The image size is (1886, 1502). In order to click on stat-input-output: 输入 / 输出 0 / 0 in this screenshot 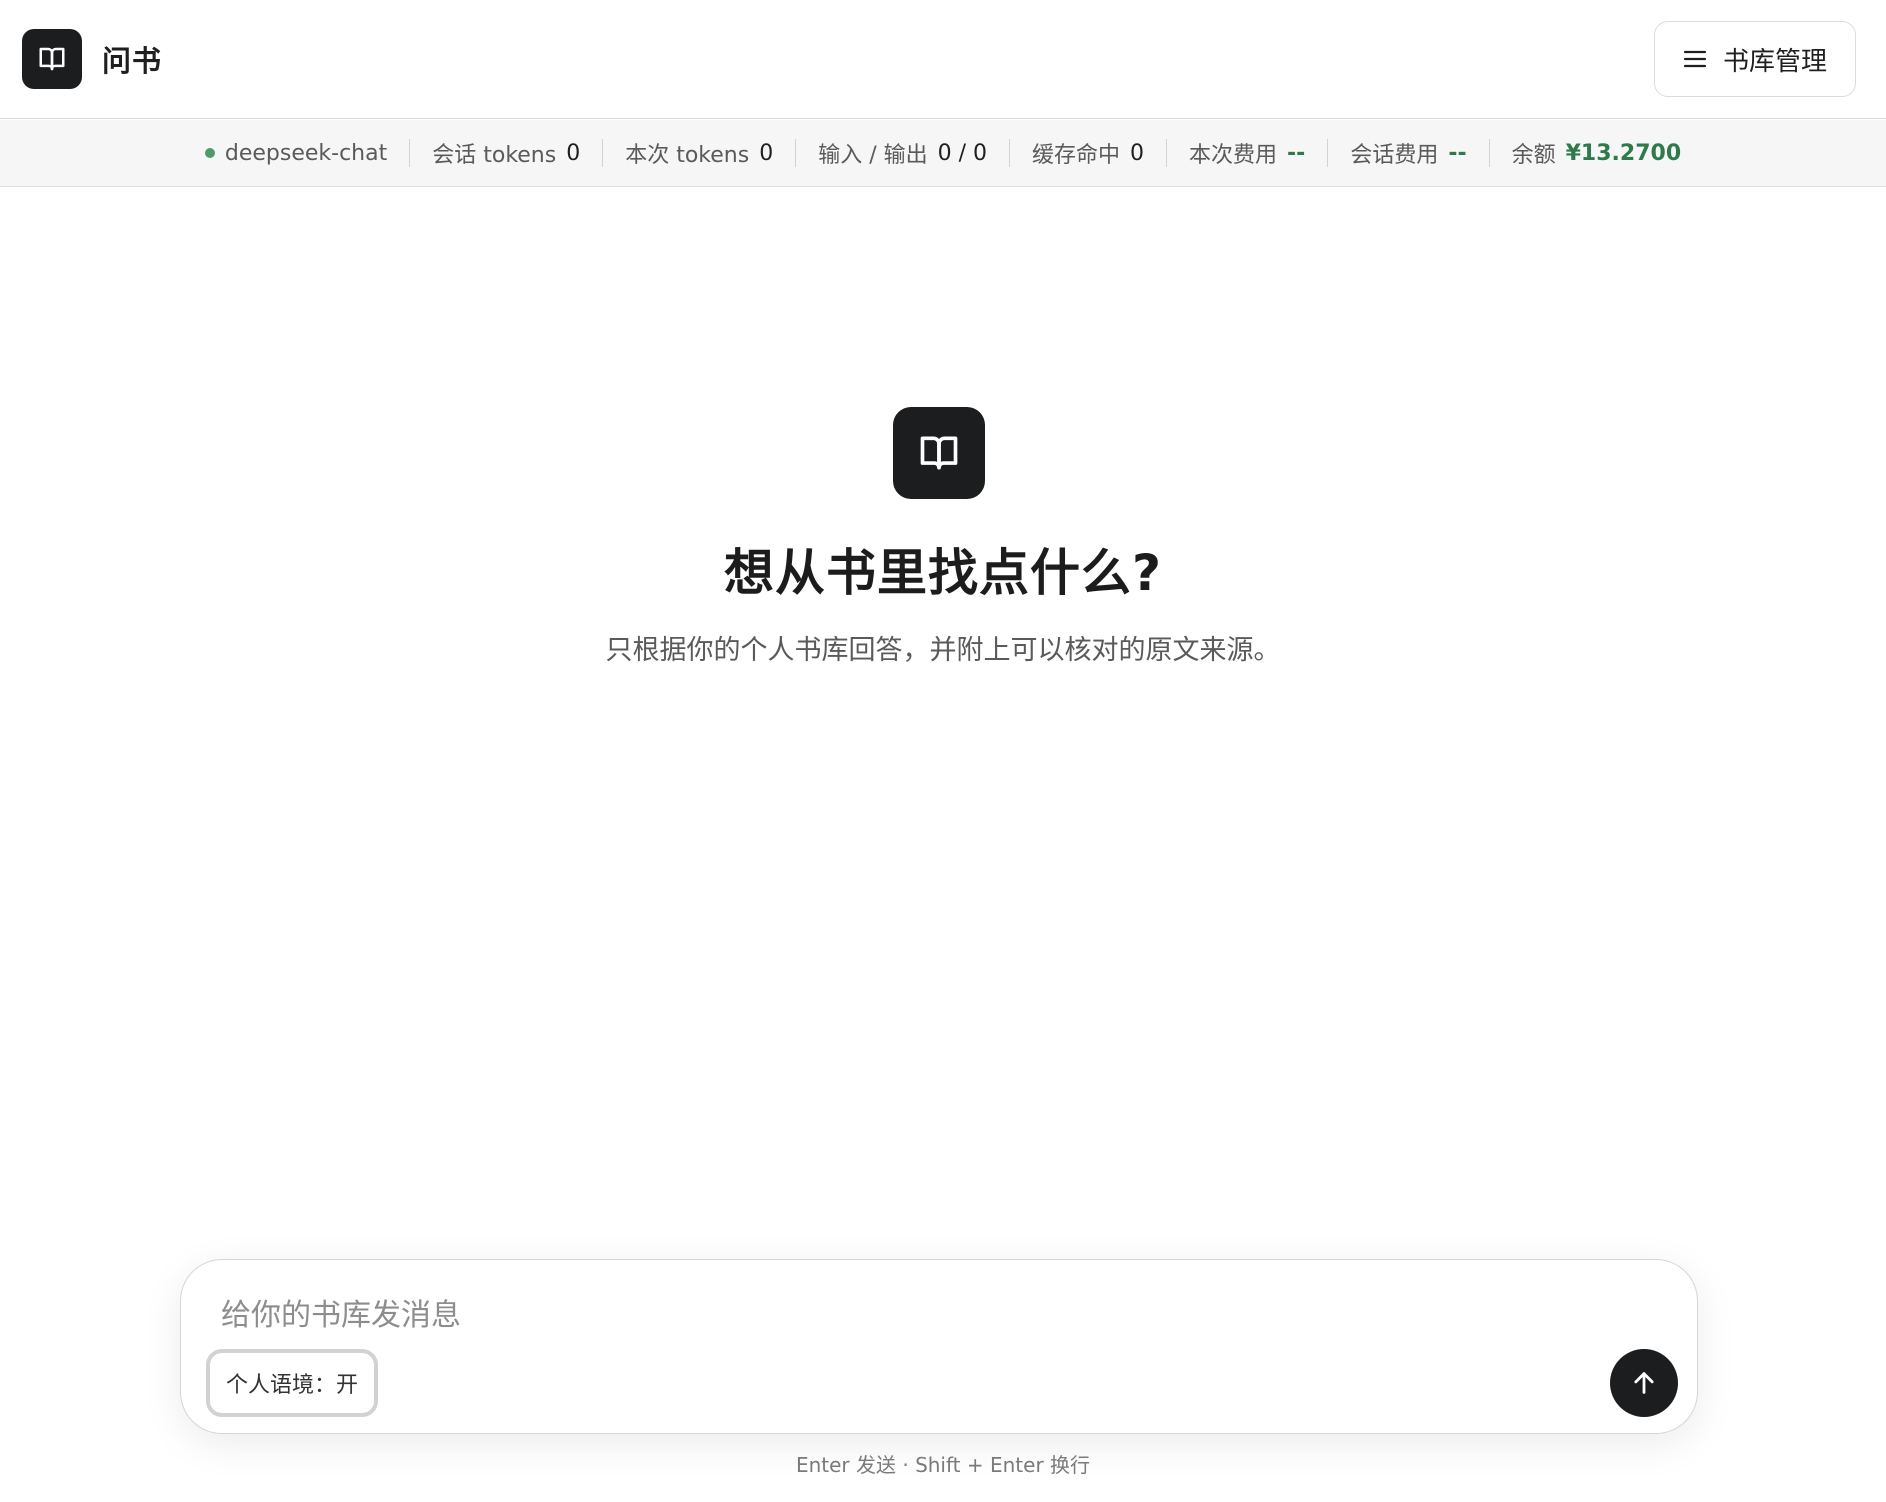, I will do `click(902, 153)`.